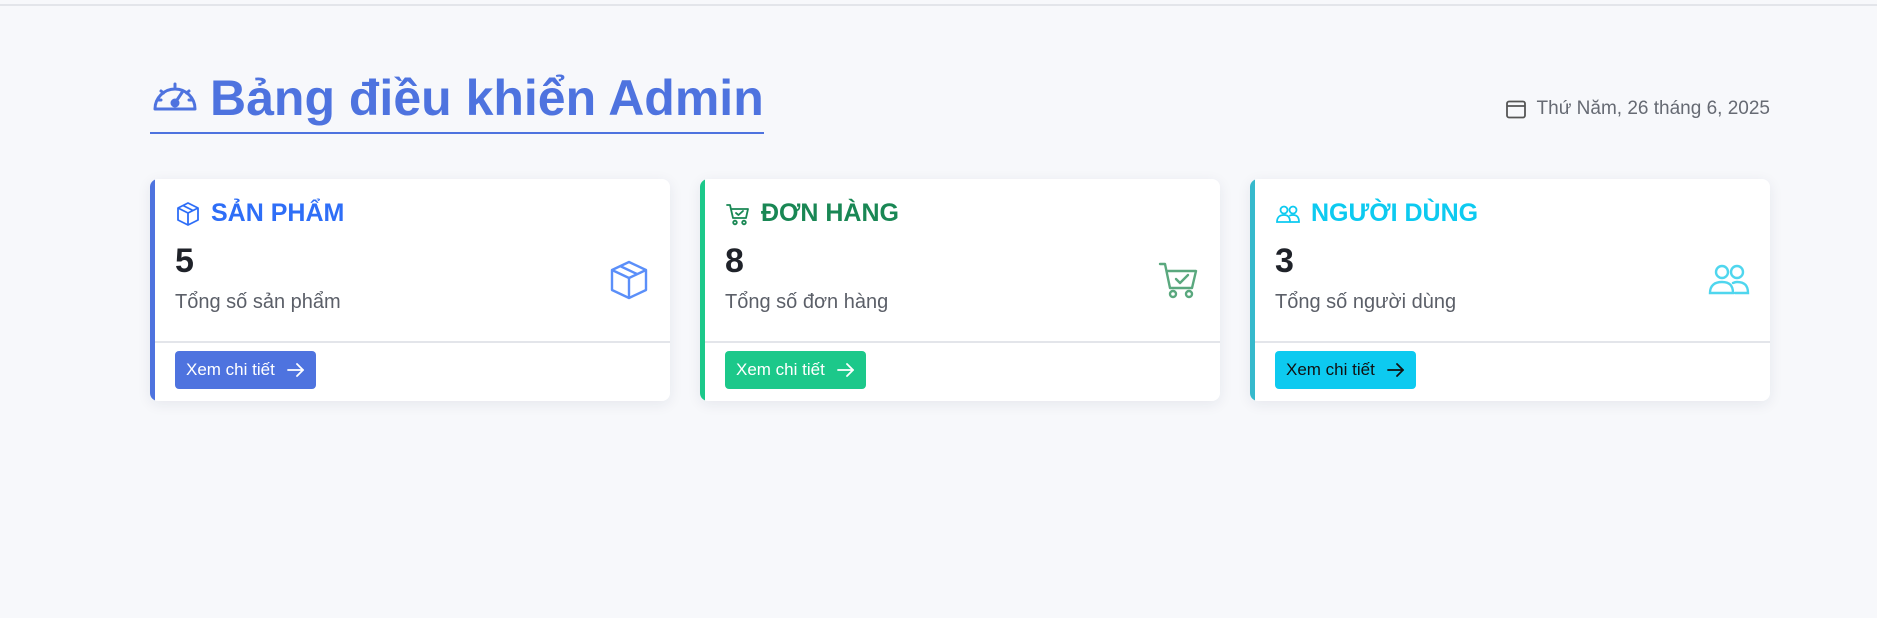  I want to click on card-body: SẢN PHẨM 5 Tổng số sản phẩm, so click(412, 269).